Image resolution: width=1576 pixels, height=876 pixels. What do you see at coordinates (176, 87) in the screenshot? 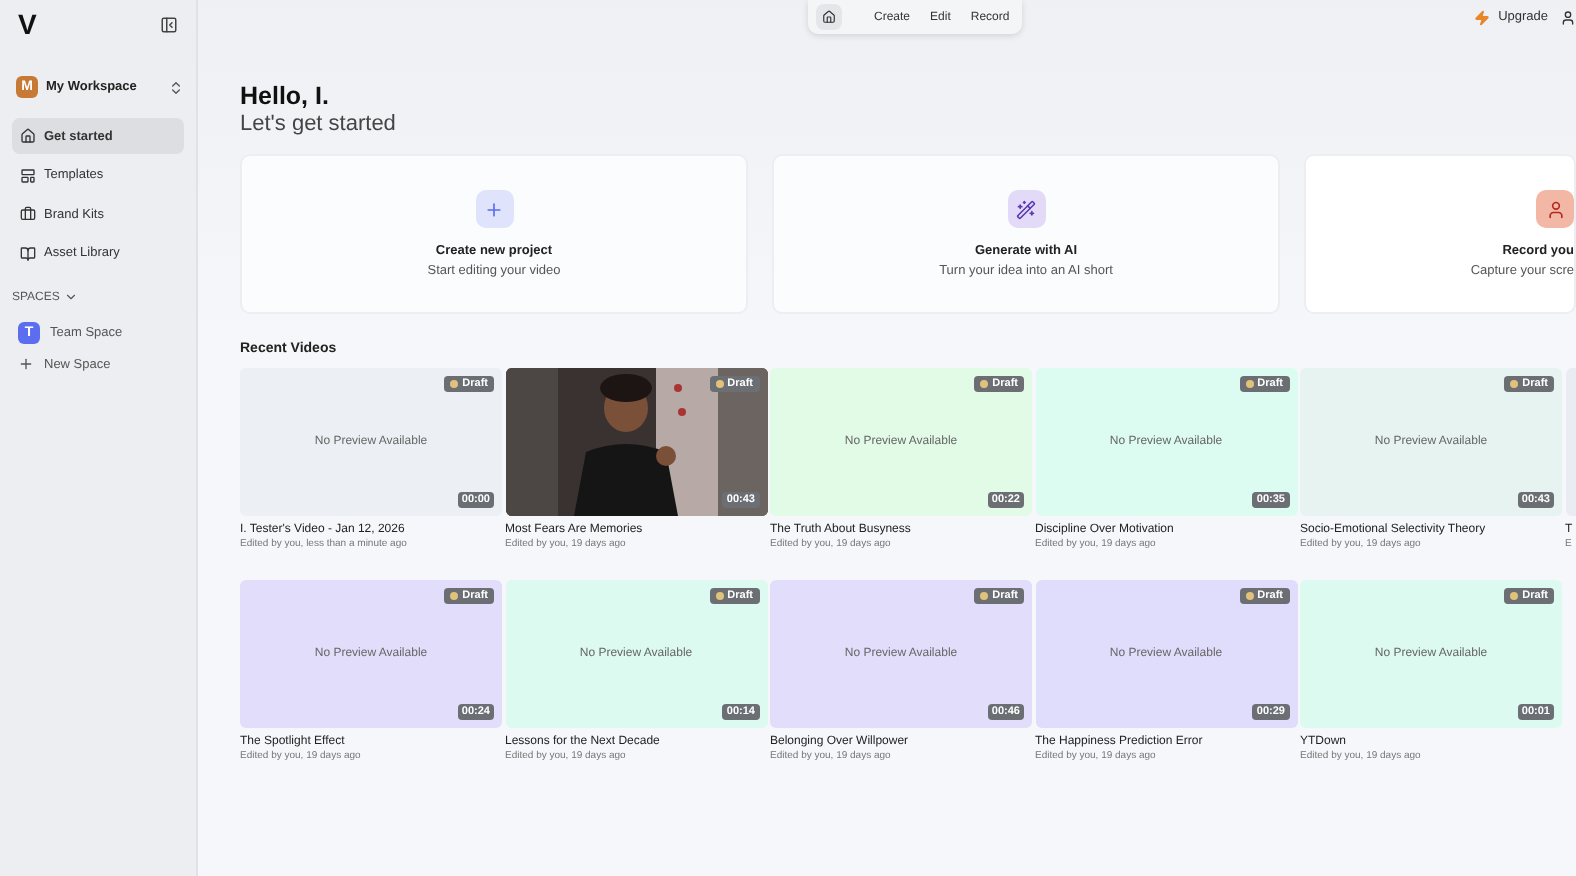
I see `chevron-icon` at bounding box center [176, 87].